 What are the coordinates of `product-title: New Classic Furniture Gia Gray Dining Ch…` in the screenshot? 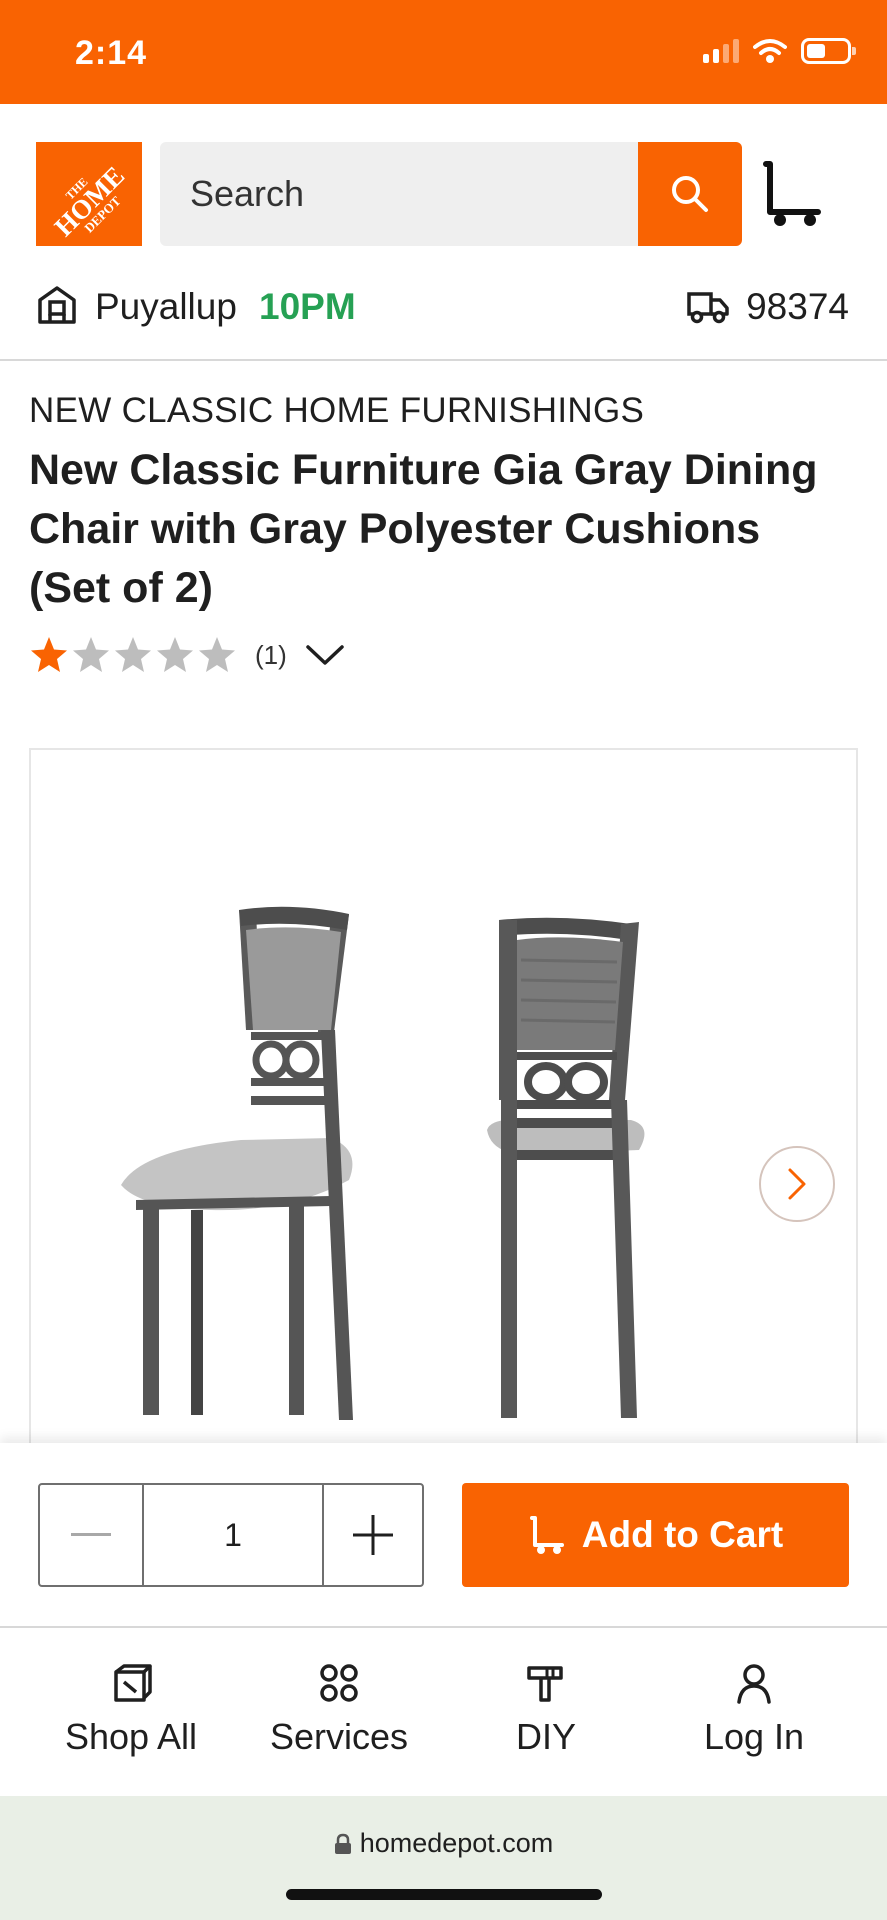 It's located at (423, 529).